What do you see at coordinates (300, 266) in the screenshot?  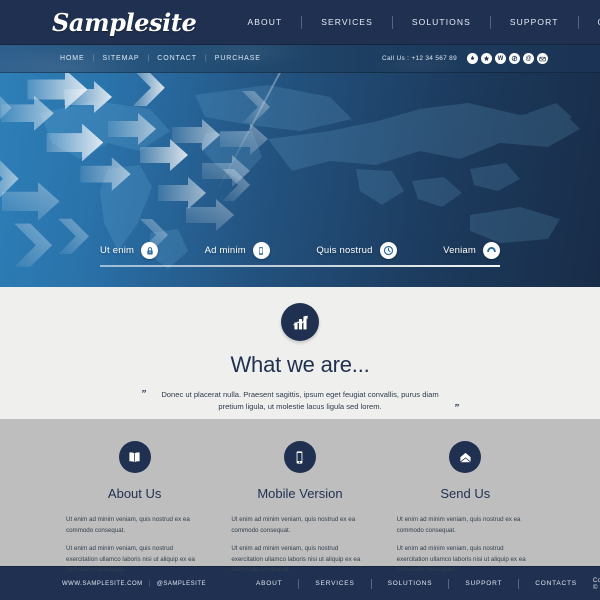 I see `hero-divider` at bounding box center [300, 266].